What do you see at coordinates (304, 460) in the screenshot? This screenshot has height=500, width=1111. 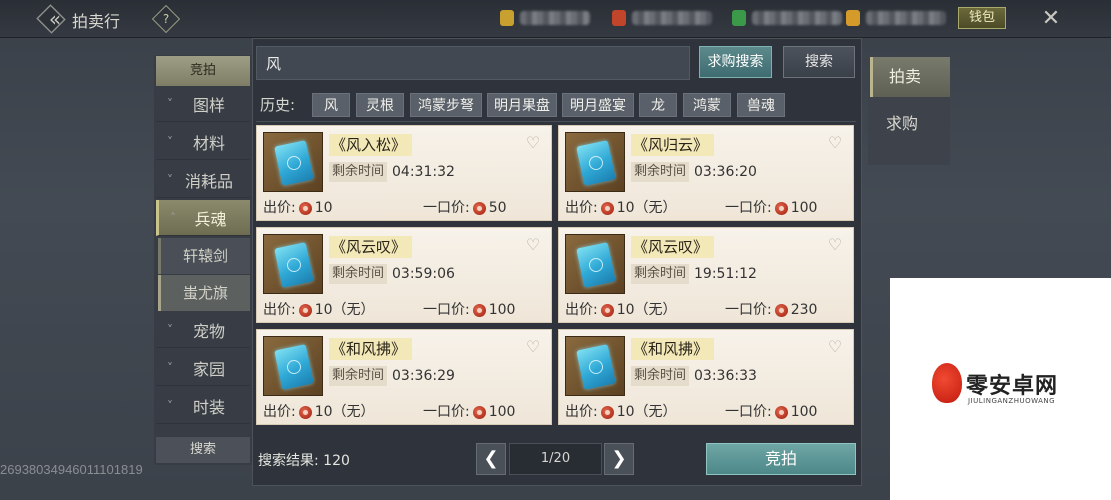 I see `search-result-count: 搜索结果: 120` at bounding box center [304, 460].